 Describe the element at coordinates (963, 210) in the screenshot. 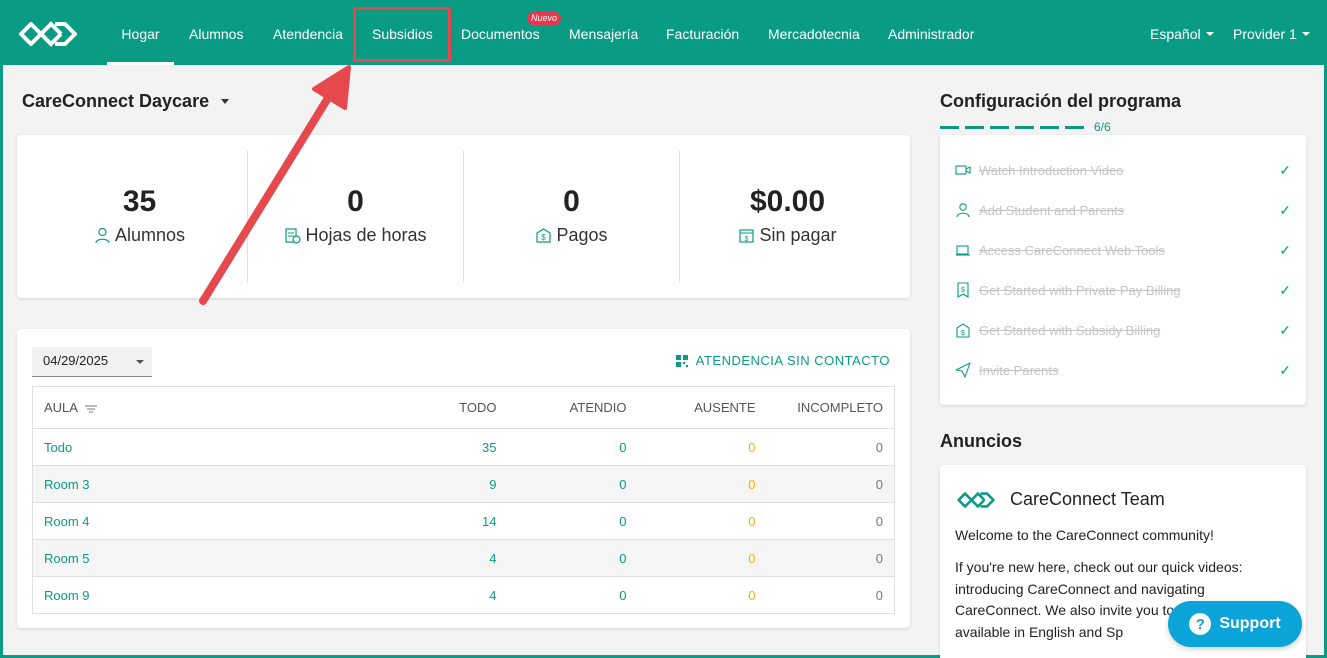

I see `person-icon` at that location.